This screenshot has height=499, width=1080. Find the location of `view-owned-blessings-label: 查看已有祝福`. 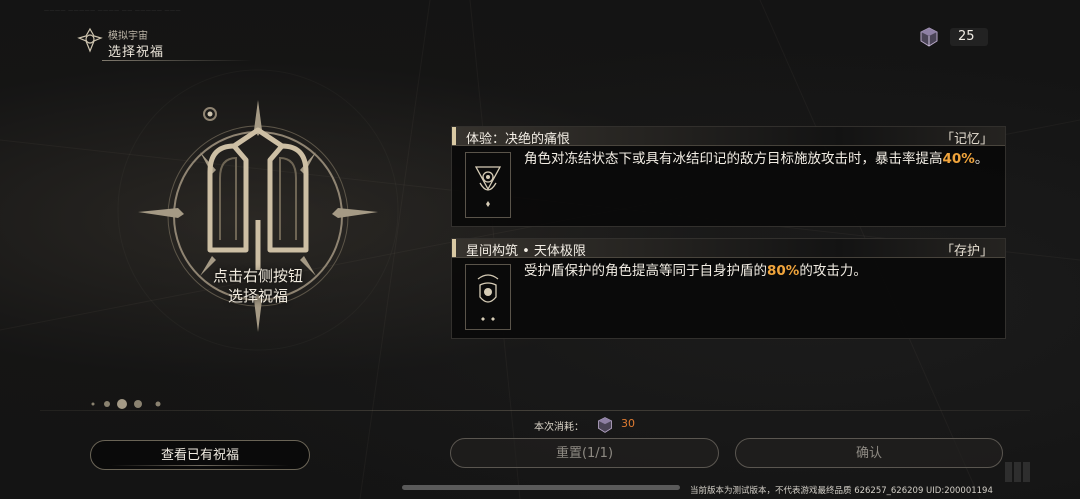

view-owned-blessings-label: 查看已有祝福 is located at coordinates (199, 455).